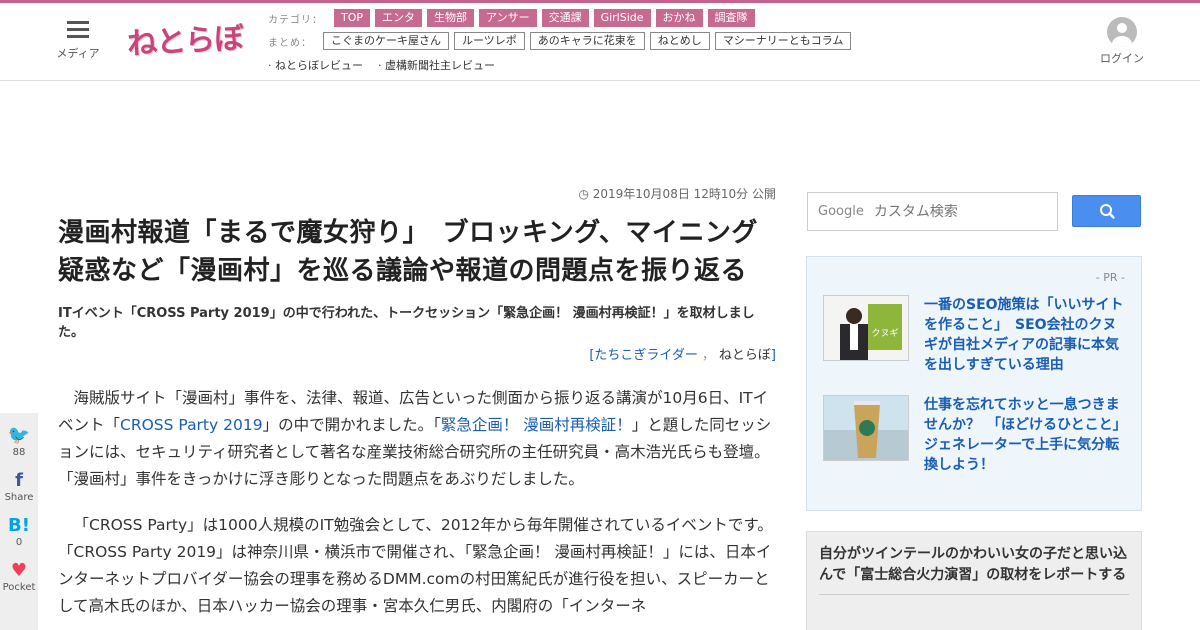  Describe the element at coordinates (436, 65) in the screenshot. I see `review-link-kyoko: · 虚構新聞社主レビュー` at that location.